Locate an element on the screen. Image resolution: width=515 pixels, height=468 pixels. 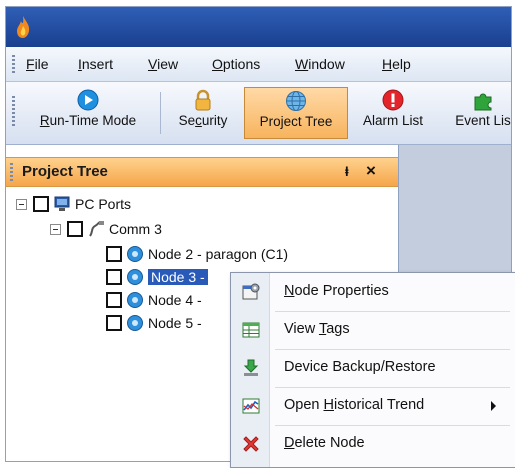
security-button: Security is located at coordinates (203, 113).